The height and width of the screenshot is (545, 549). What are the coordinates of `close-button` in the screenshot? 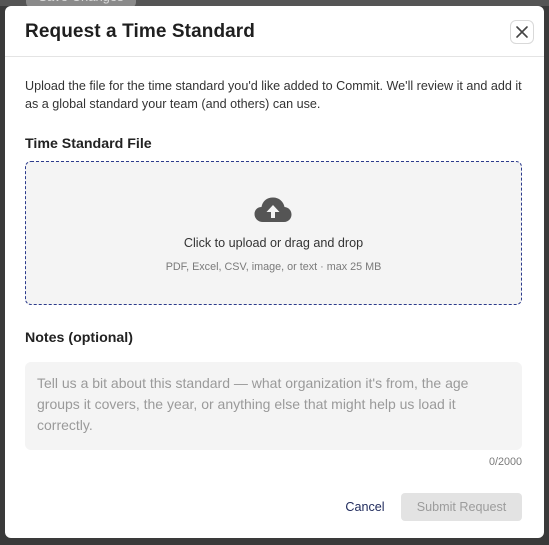 It's located at (522, 32).